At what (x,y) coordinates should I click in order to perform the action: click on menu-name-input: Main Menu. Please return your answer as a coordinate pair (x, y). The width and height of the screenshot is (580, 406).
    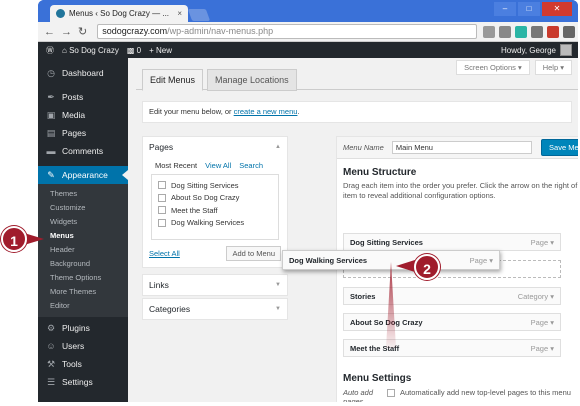
    Looking at the image, I should click on (461, 147).